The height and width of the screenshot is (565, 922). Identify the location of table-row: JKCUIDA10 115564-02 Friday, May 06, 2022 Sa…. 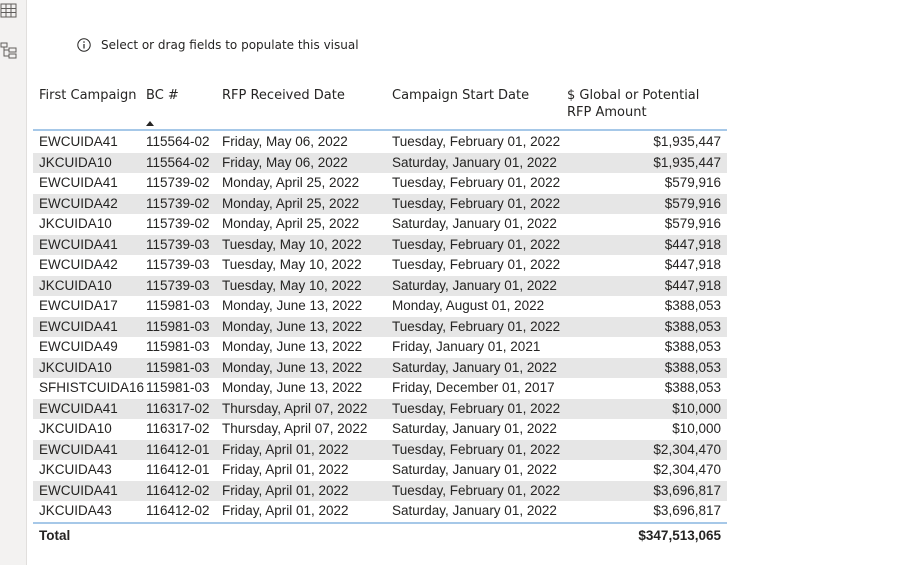
(380, 162).